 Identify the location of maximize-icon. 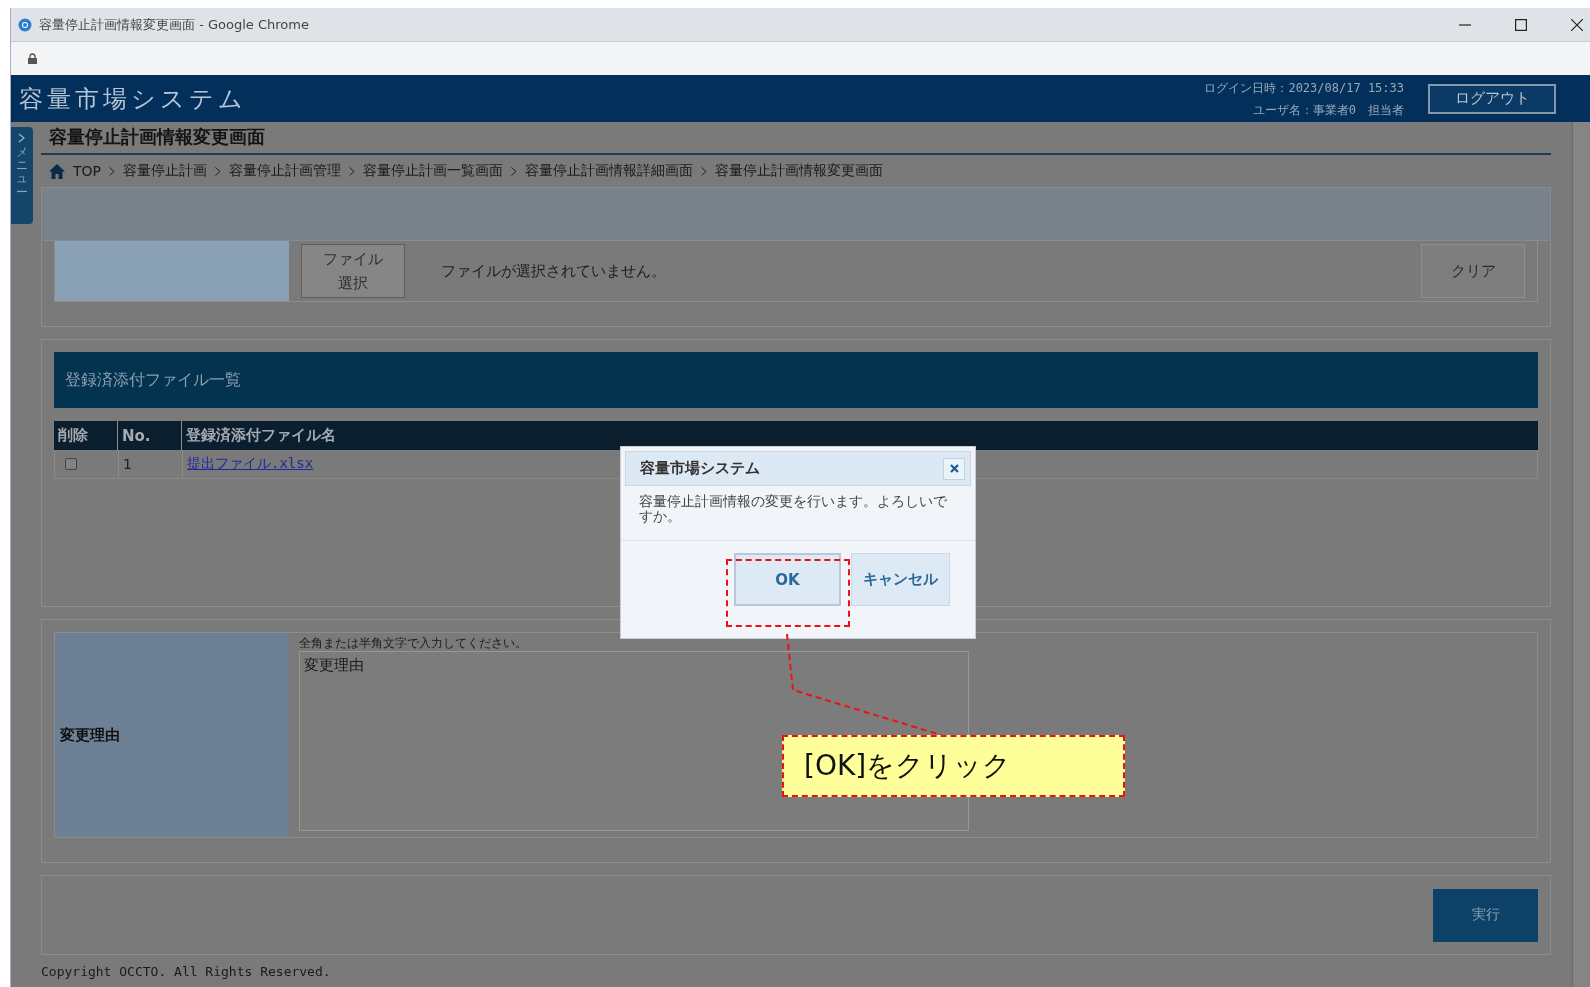
(1521, 24).